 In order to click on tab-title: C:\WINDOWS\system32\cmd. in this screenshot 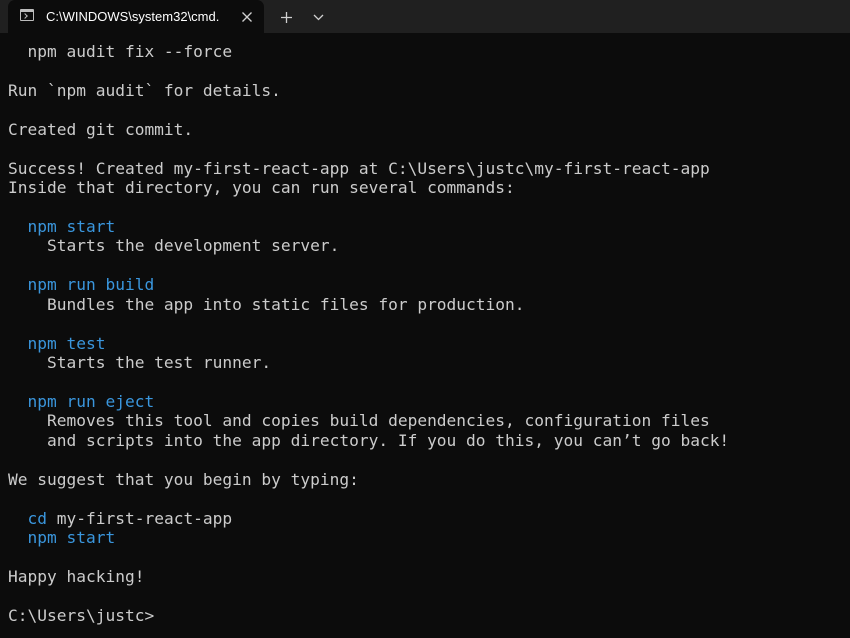, I will do `click(133, 16)`.